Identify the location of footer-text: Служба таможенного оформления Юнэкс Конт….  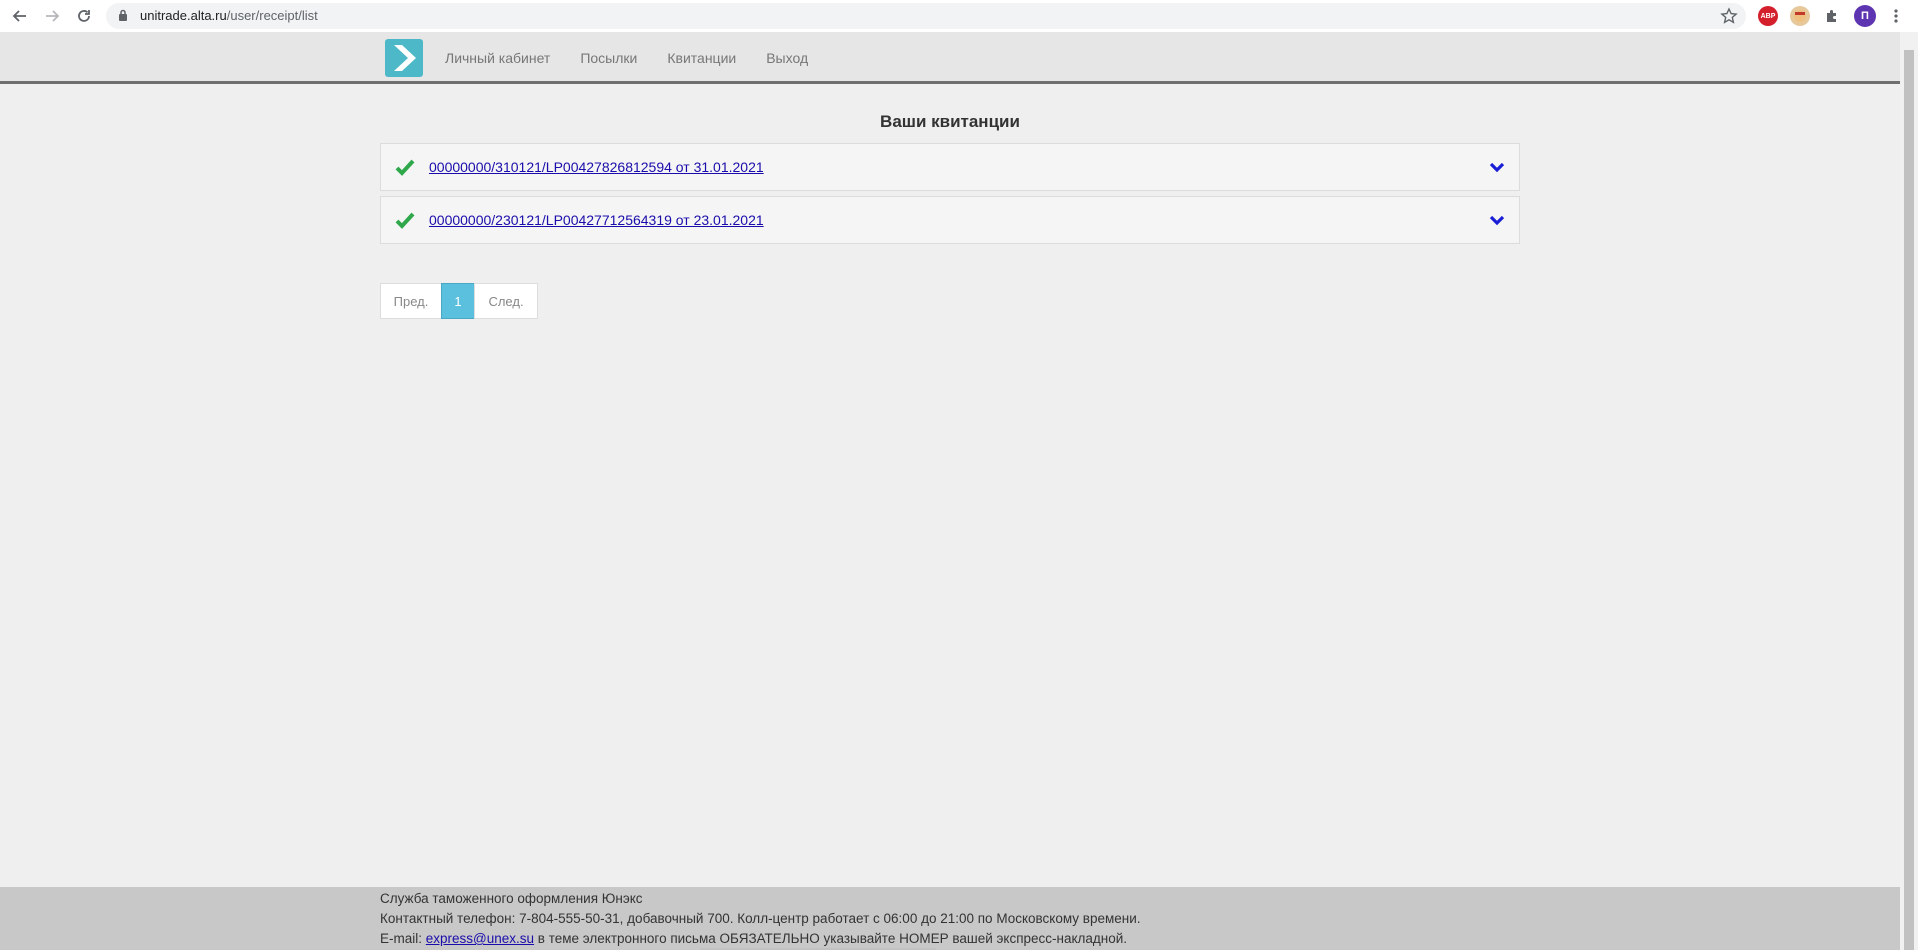
(760, 919).